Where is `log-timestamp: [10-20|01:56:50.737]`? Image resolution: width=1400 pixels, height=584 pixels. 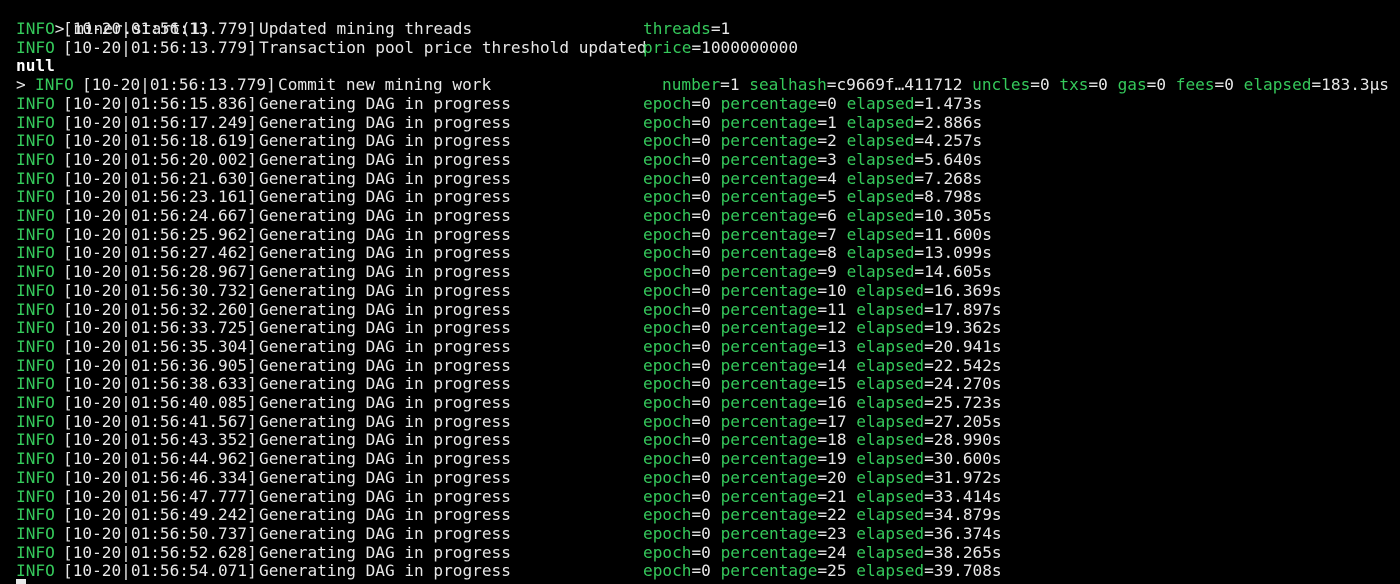 log-timestamp: [10-20|01:56:50.737] is located at coordinates (160, 533).